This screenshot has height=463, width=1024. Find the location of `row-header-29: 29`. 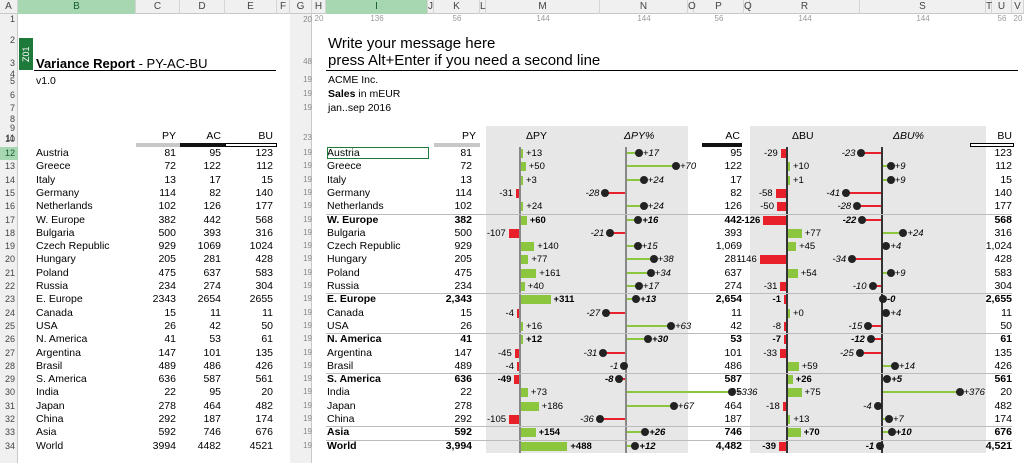

row-header-29: 29 is located at coordinates (9, 379).